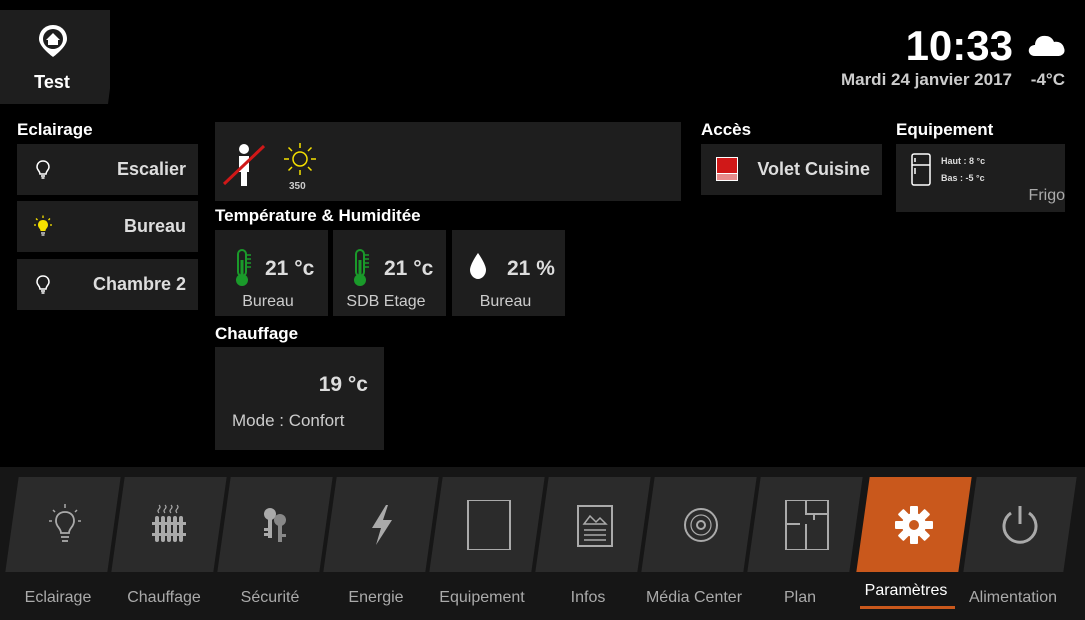 The image size is (1085, 620). I want to click on nav-label-equipement: Equipement, so click(482, 598).